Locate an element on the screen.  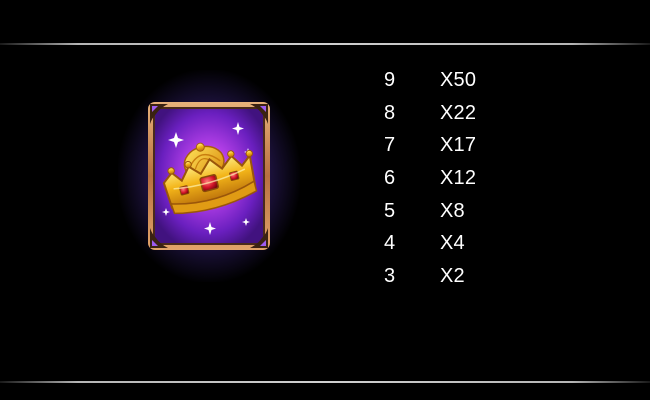
symbol-count: 7 is located at coordinates (390, 145).